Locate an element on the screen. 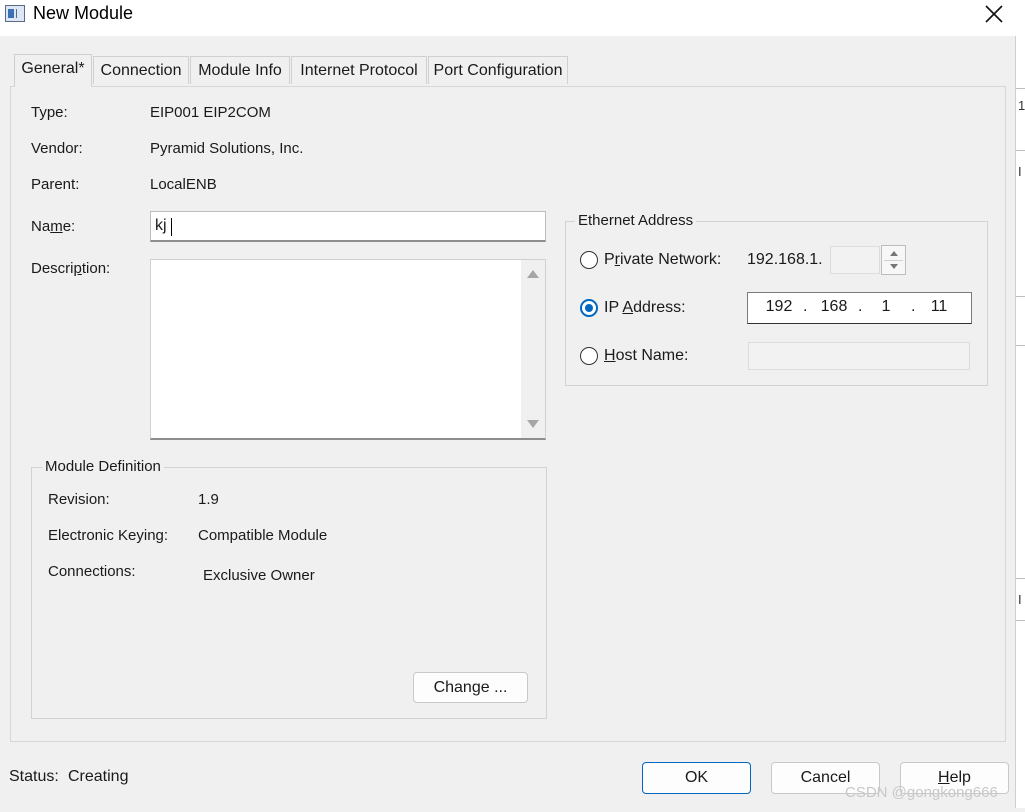 The image size is (1025, 812). scroll-up-arrow-icon is located at coordinates (533, 274).